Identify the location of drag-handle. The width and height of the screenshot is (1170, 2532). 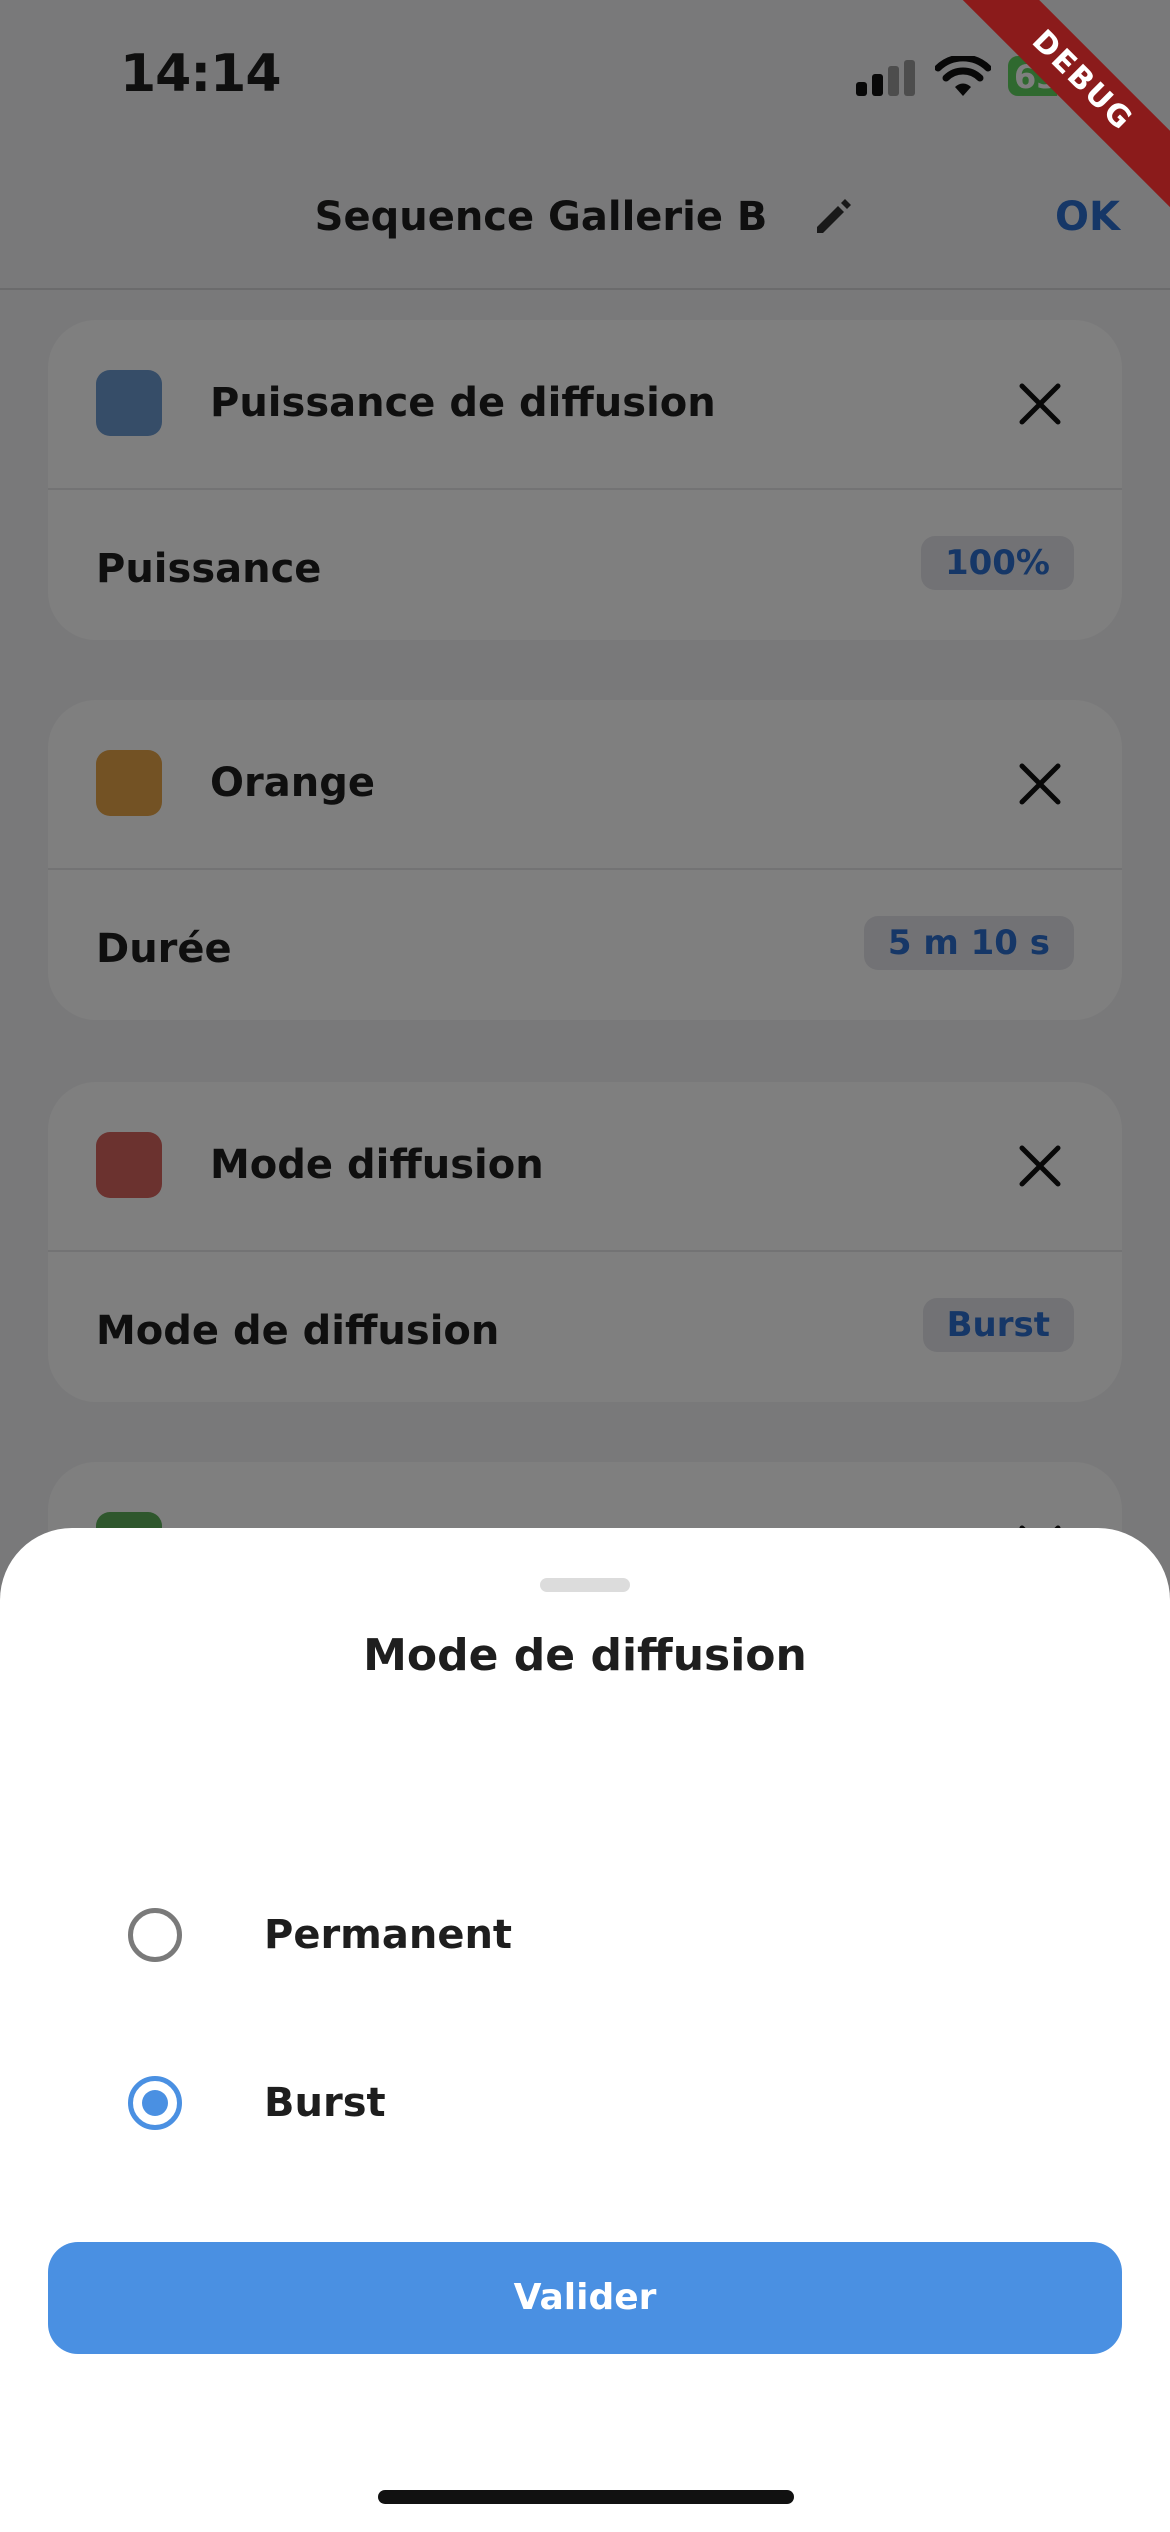
(585, 1585).